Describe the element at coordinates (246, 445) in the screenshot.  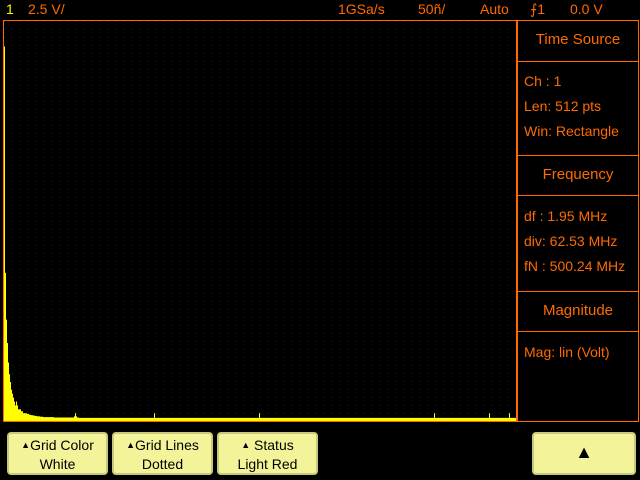
I see `triangle-up-icon: ▲` at that location.